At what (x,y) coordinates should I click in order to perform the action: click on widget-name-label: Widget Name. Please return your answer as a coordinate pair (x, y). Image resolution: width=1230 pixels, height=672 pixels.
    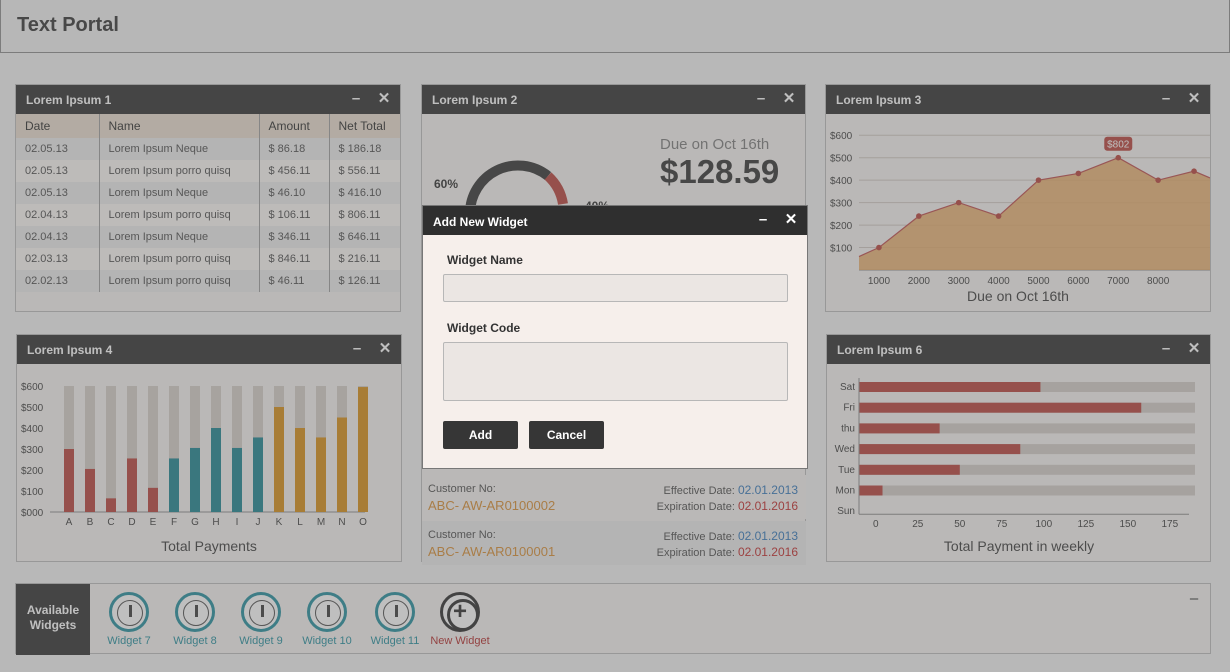
    Looking at the image, I should click on (485, 260).